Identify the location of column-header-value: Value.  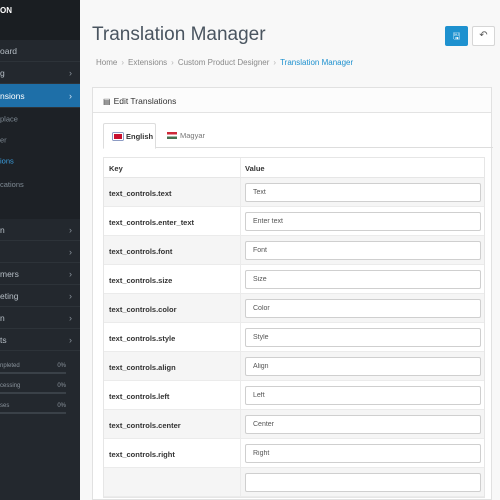
(255, 168).